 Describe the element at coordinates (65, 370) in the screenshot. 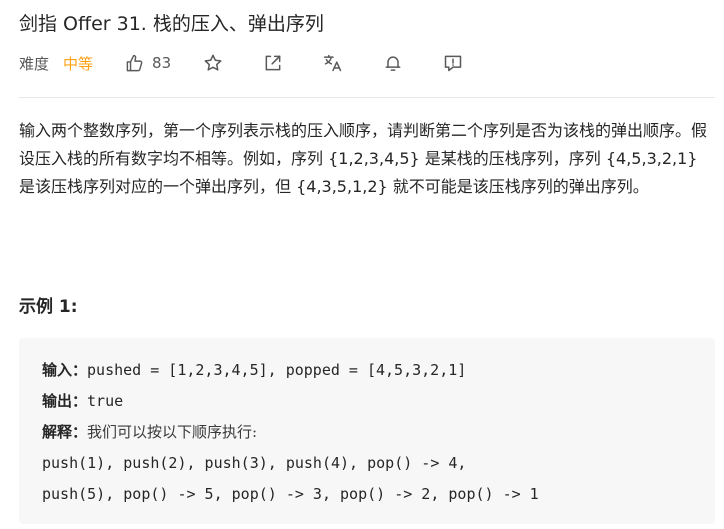

I see `input-label: 输入：` at that location.